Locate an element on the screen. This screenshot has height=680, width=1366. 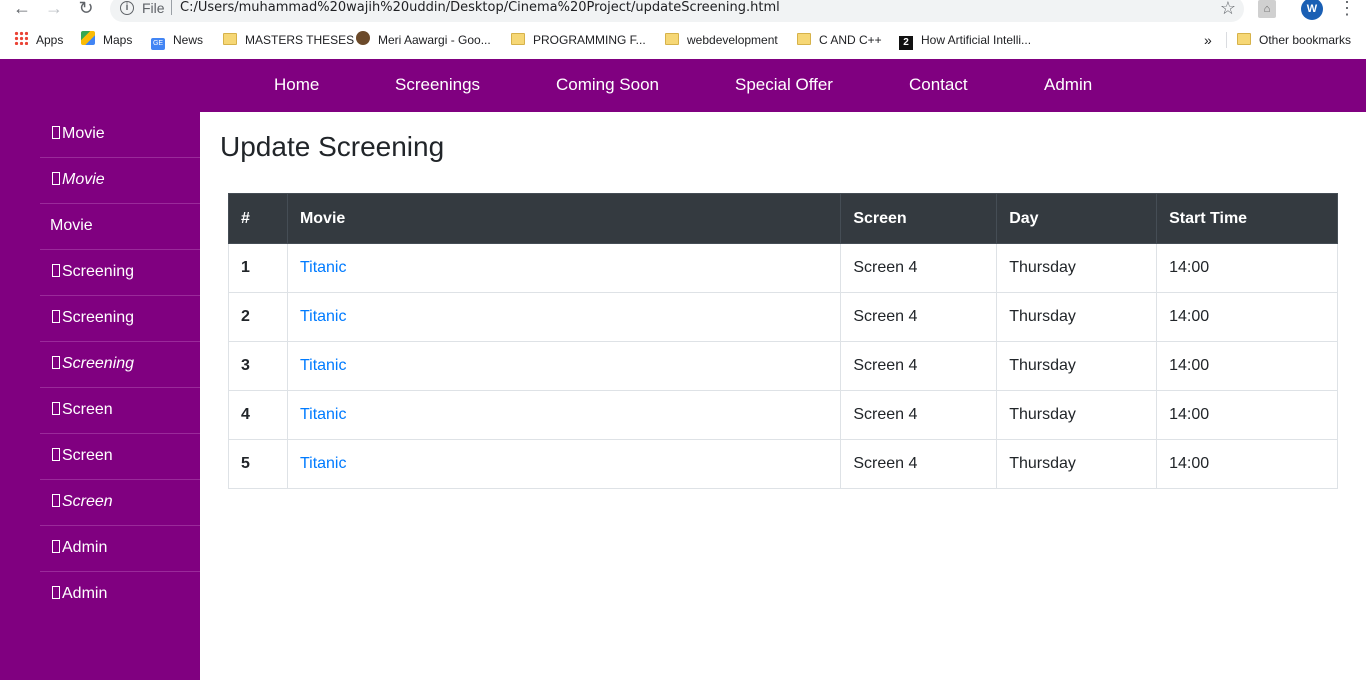
nav-screenings: Screenings is located at coordinates (437, 85).